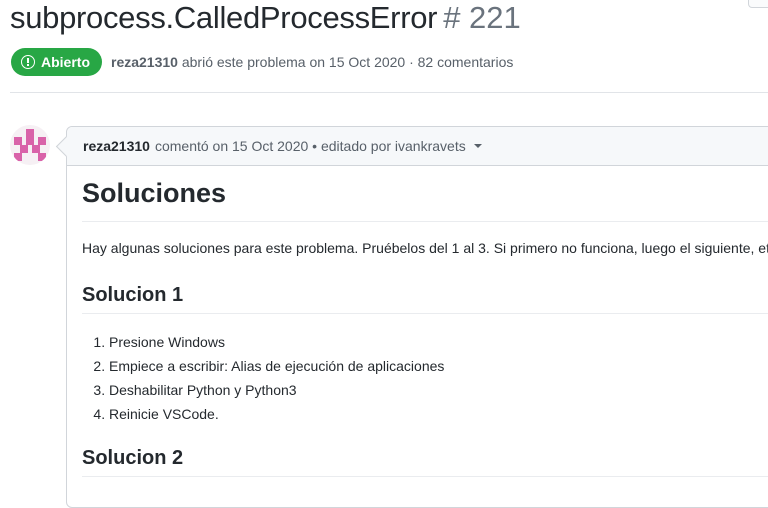 This screenshot has height=508, width=768. I want to click on edit-button, so click(758, 4).